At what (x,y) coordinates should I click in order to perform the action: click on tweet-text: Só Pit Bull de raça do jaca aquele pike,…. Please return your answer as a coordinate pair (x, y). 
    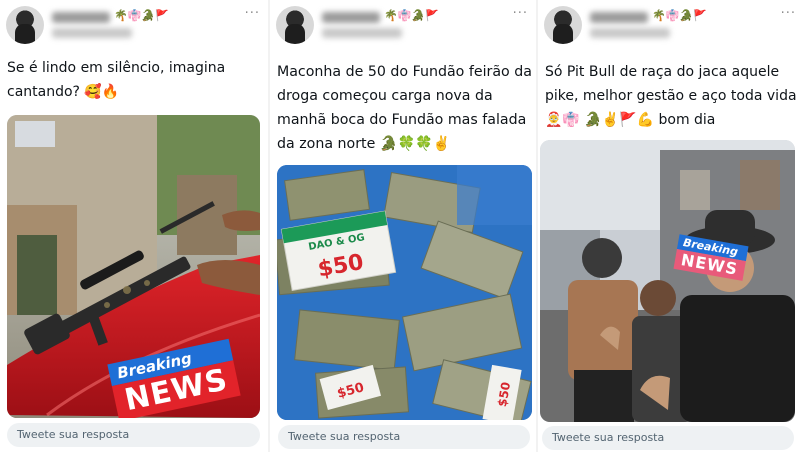
    Looking at the image, I should click on (671, 96).